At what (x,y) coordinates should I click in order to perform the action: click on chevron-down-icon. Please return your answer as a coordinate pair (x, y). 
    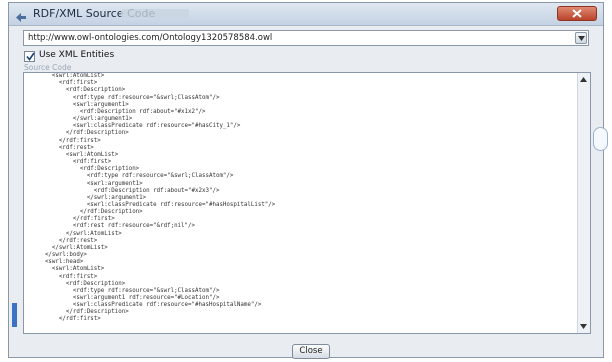
    Looking at the image, I should click on (581, 38).